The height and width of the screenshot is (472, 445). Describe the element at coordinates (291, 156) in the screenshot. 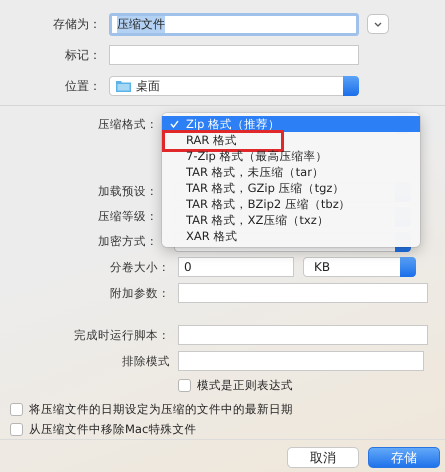

I see `menu-item: 7-Zip 格式（最高压缩率）` at that location.